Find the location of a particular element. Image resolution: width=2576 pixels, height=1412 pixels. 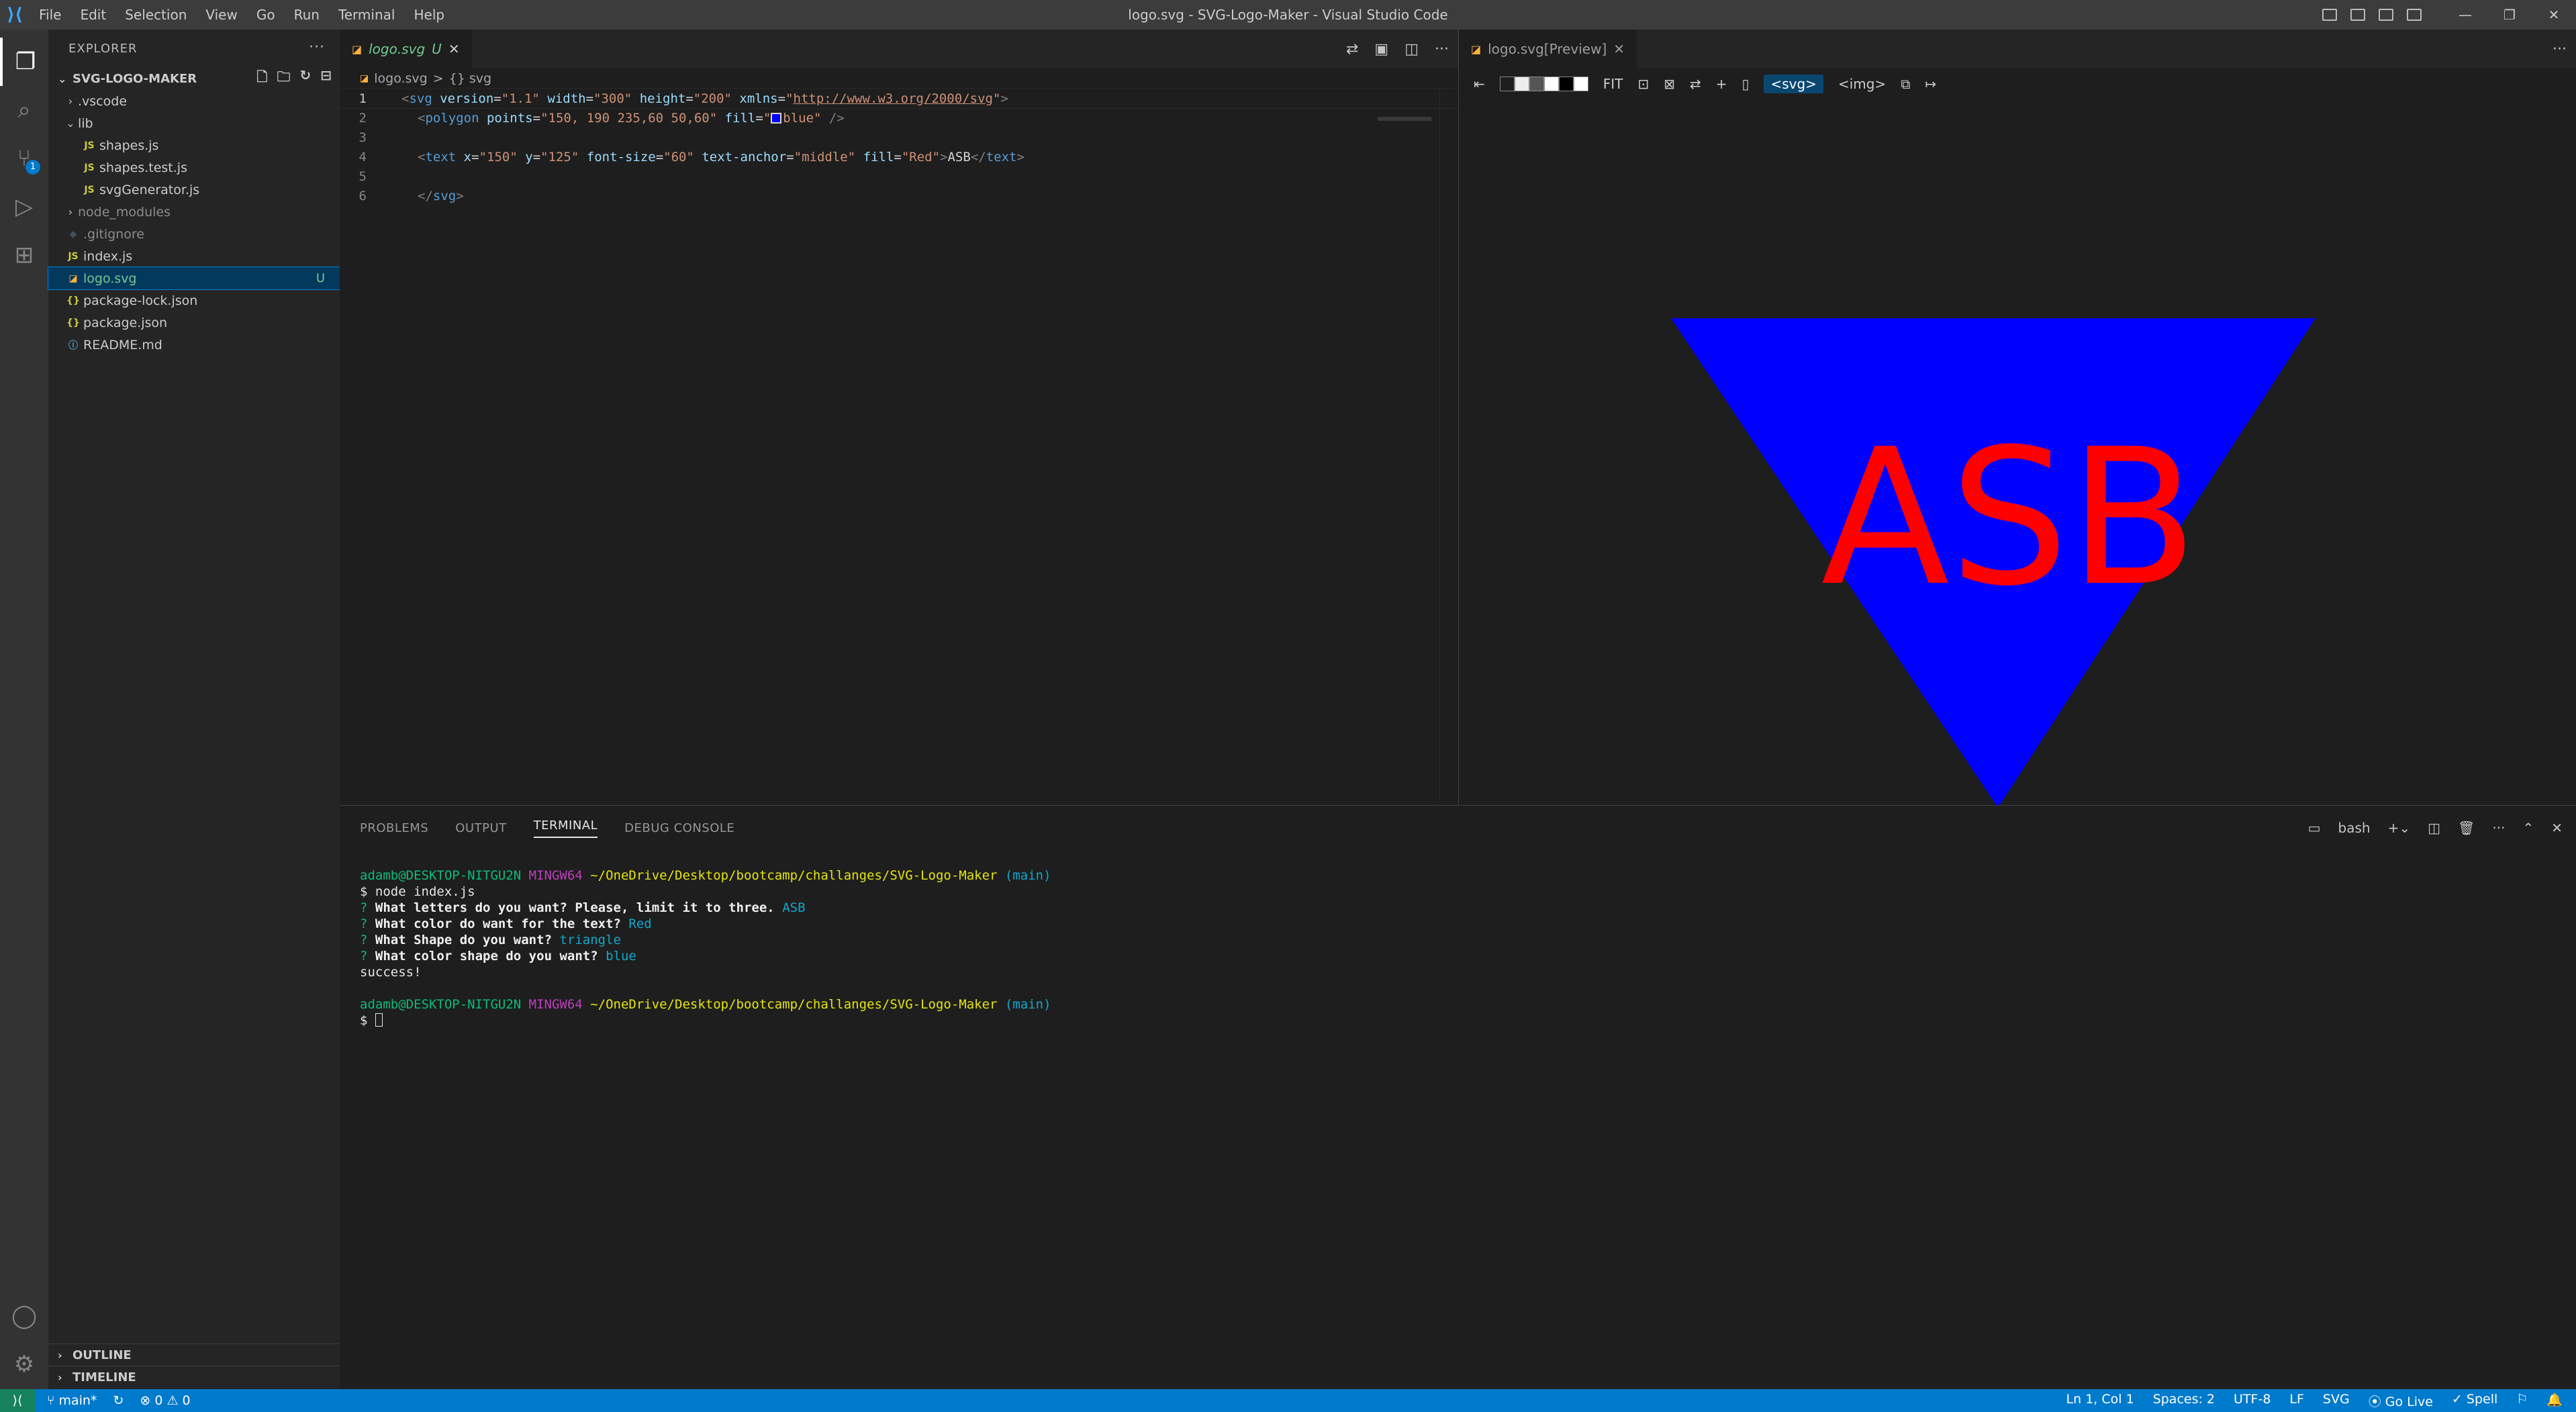

source-control-icon: ⑂ 1 is located at coordinates (24, 158).